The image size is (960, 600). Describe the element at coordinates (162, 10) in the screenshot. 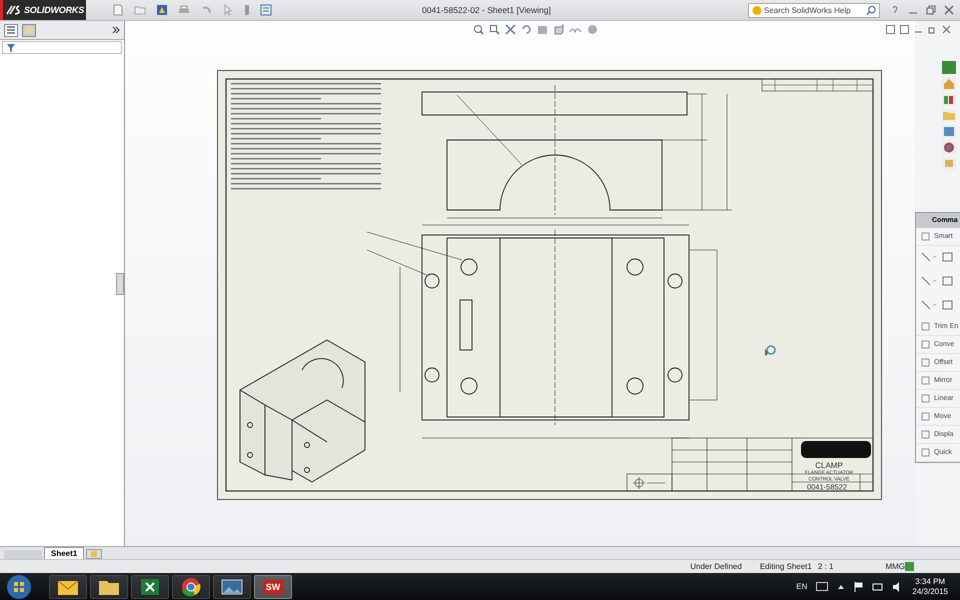

I see `save-icon` at that location.